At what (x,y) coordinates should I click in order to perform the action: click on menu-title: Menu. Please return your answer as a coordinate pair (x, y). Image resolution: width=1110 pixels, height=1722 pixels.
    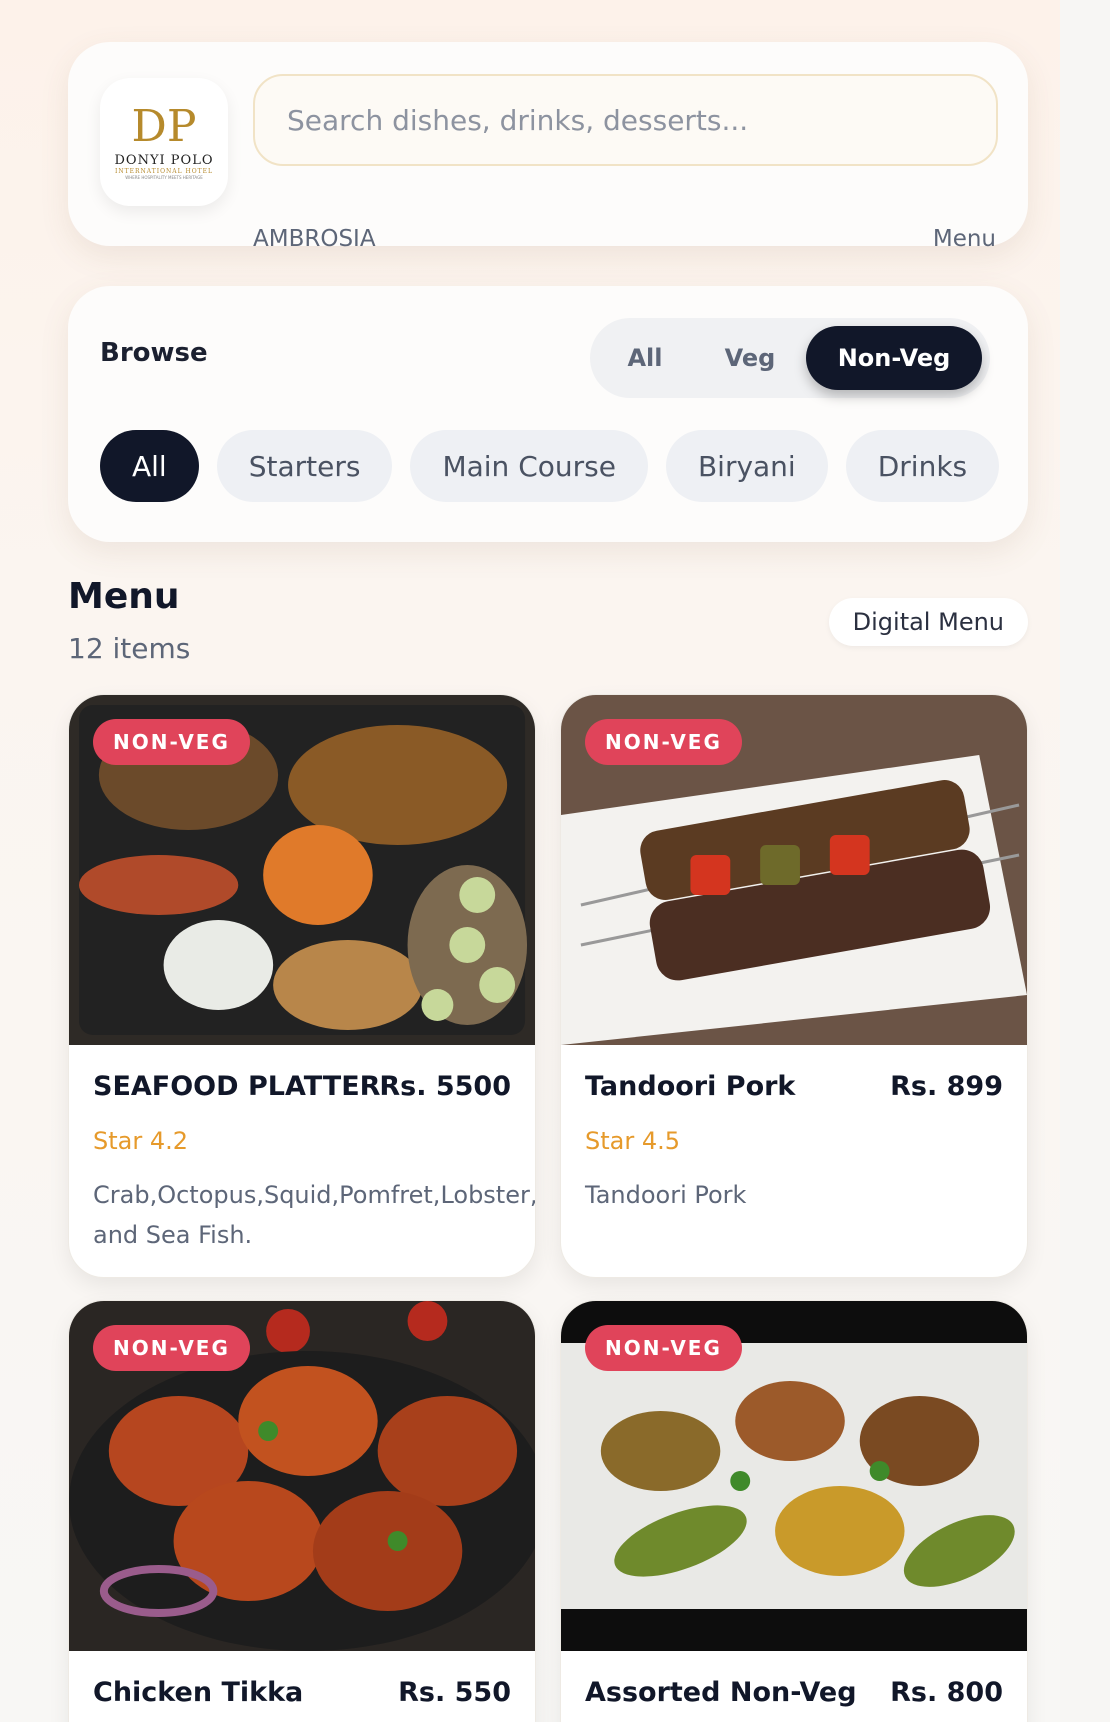
    Looking at the image, I should click on (124, 596).